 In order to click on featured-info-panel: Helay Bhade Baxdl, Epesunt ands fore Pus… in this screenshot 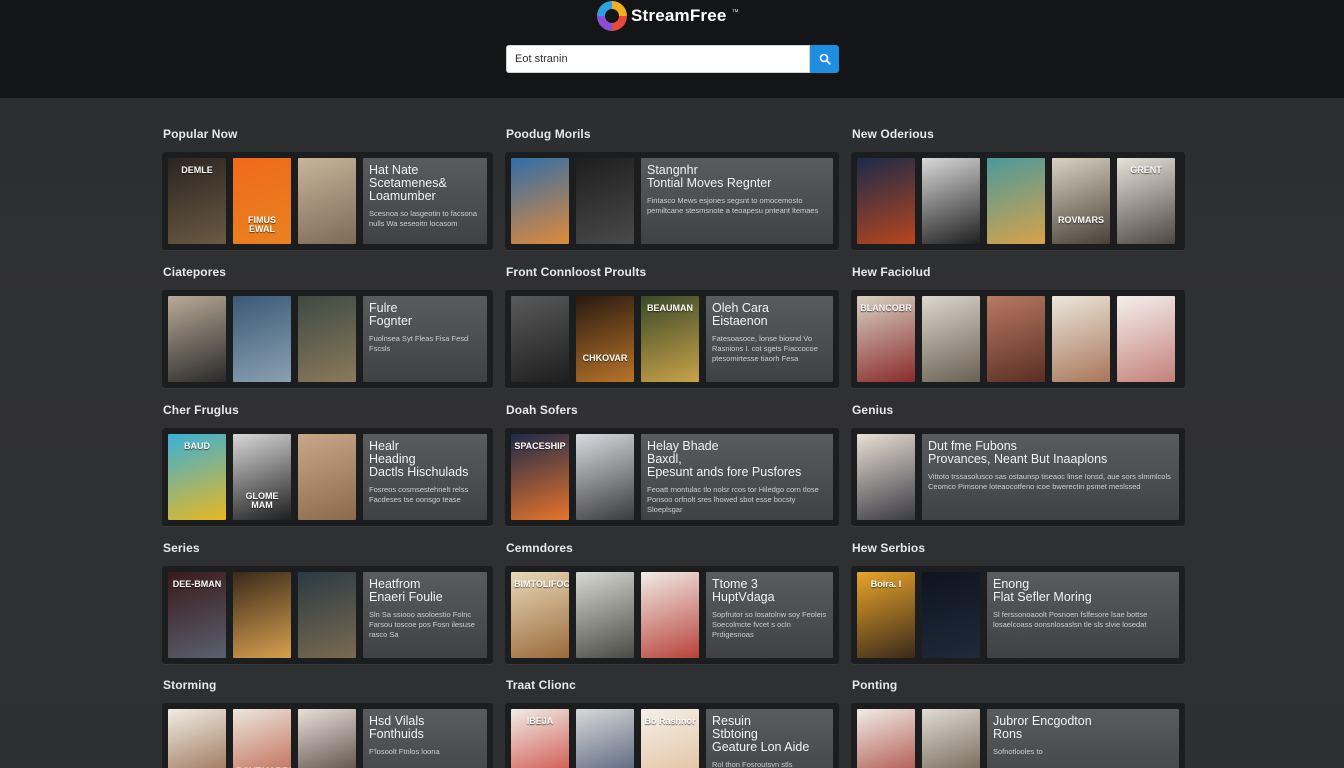, I will do `click(737, 477)`.